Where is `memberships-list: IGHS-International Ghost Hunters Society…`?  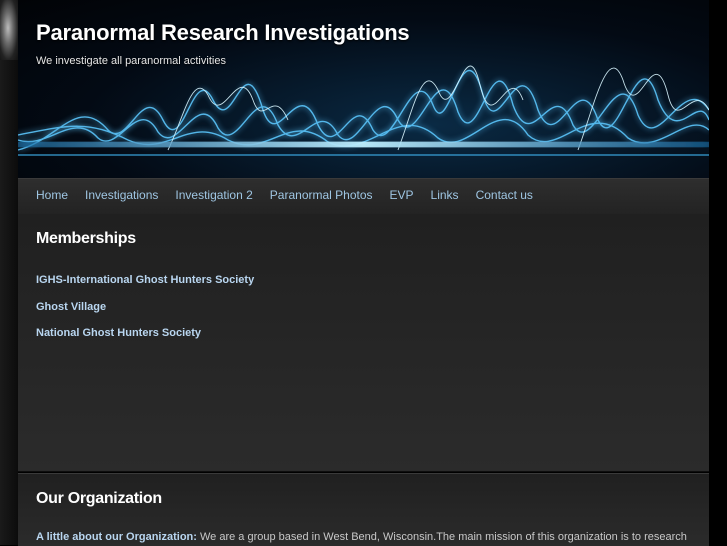 memberships-list: IGHS-International Ghost Hunters Society… is located at coordinates (145, 310).